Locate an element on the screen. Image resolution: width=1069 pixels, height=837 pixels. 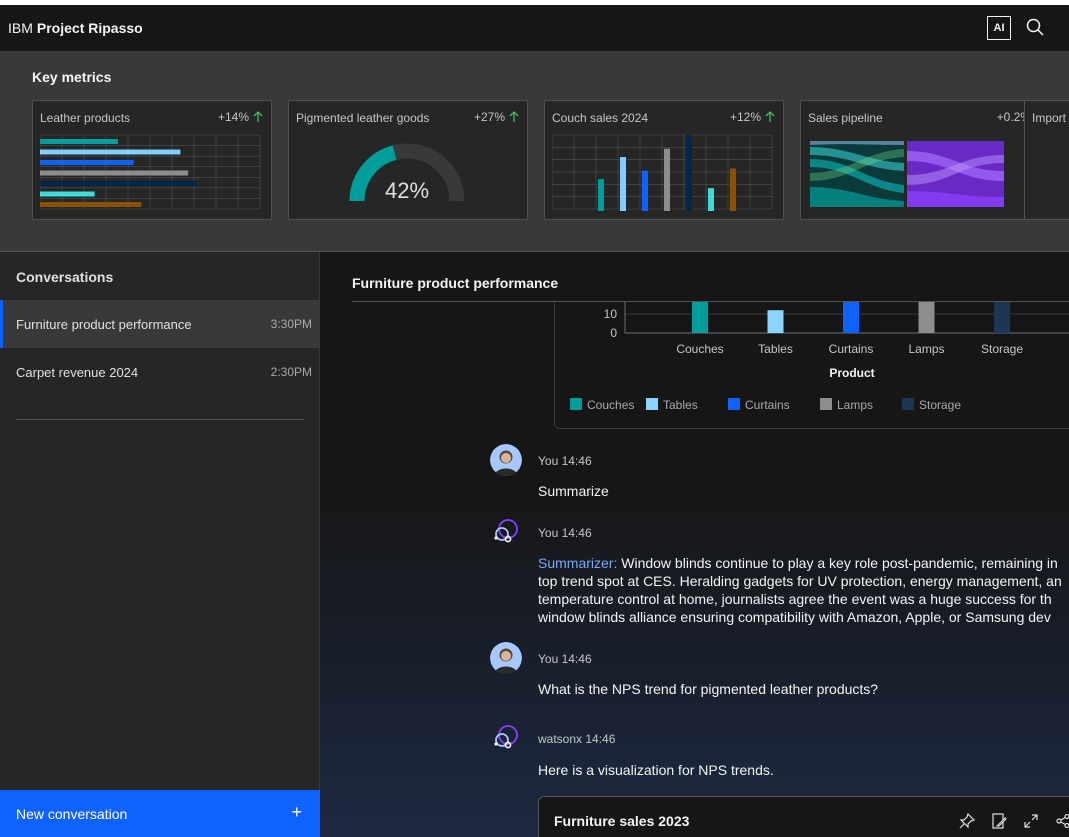
expand-button is located at coordinates (1031, 821).